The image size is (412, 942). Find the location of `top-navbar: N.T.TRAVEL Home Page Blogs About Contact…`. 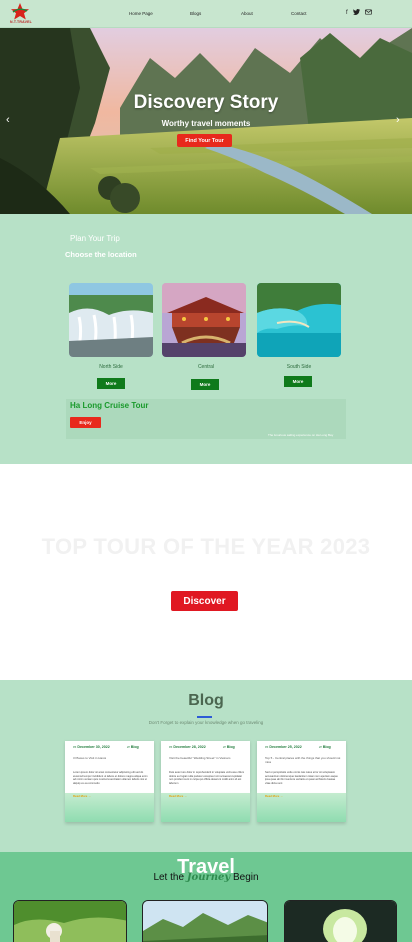

top-navbar: N.T.TRAVEL Home Page Blogs About Contact… is located at coordinates (206, 14).